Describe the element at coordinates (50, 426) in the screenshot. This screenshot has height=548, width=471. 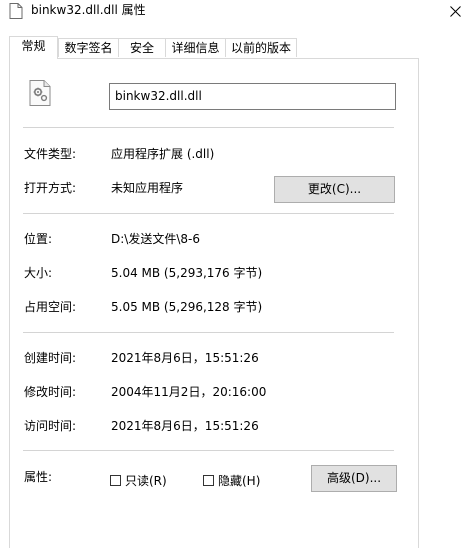
I see `accessed-label: 访问时间:` at that location.